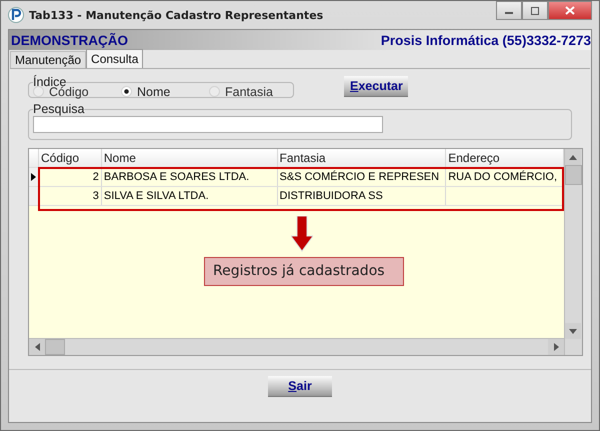 The height and width of the screenshot is (431, 600). What do you see at coordinates (573, 157) in the screenshot?
I see `scroll-up-icon` at bounding box center [573, 157].